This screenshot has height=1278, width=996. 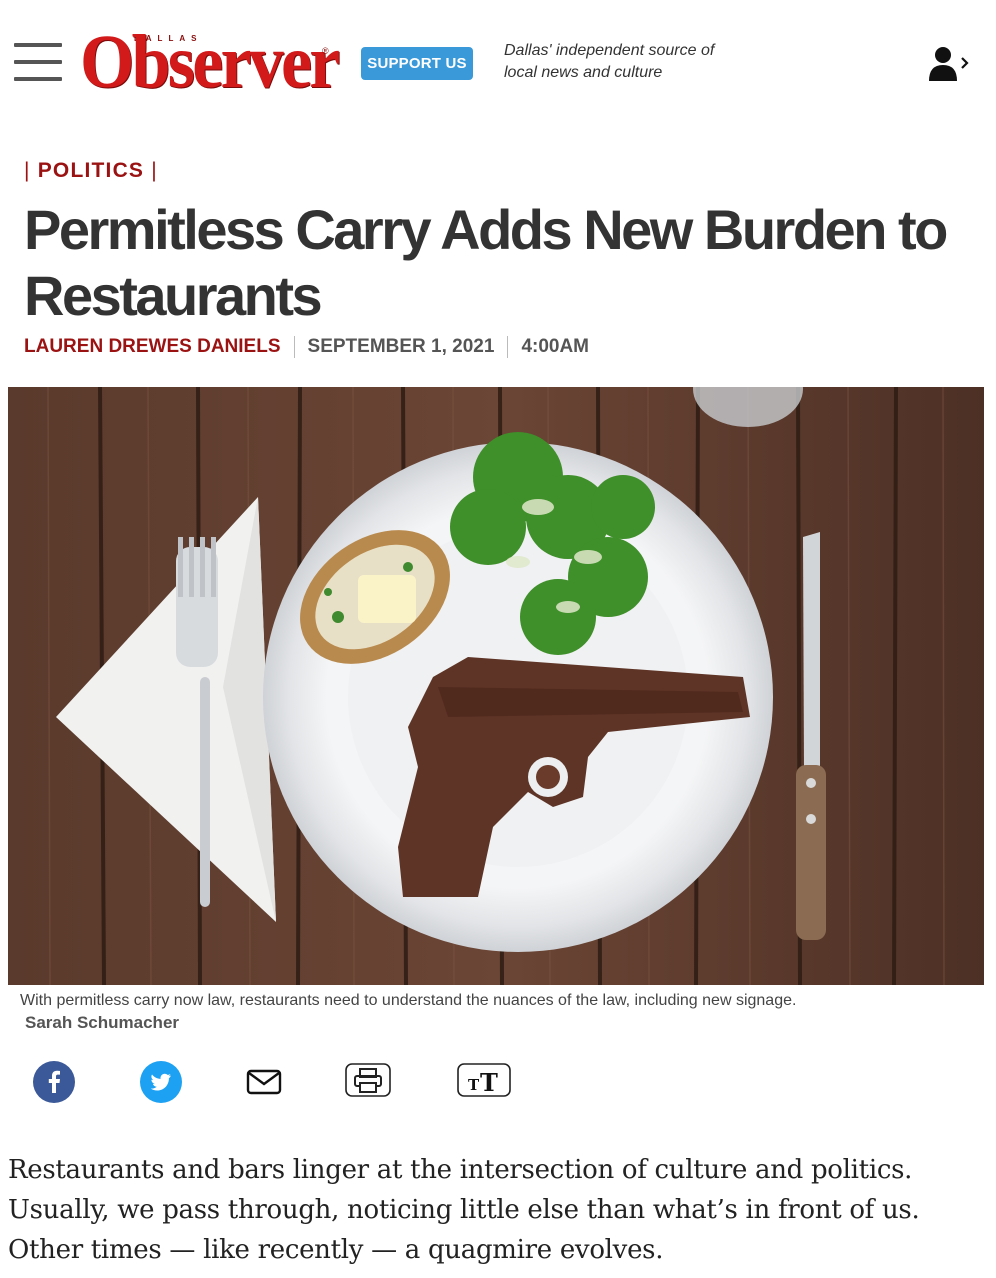 I want to click on section-tag: | POLITICS |, so click(x=91, y=171).